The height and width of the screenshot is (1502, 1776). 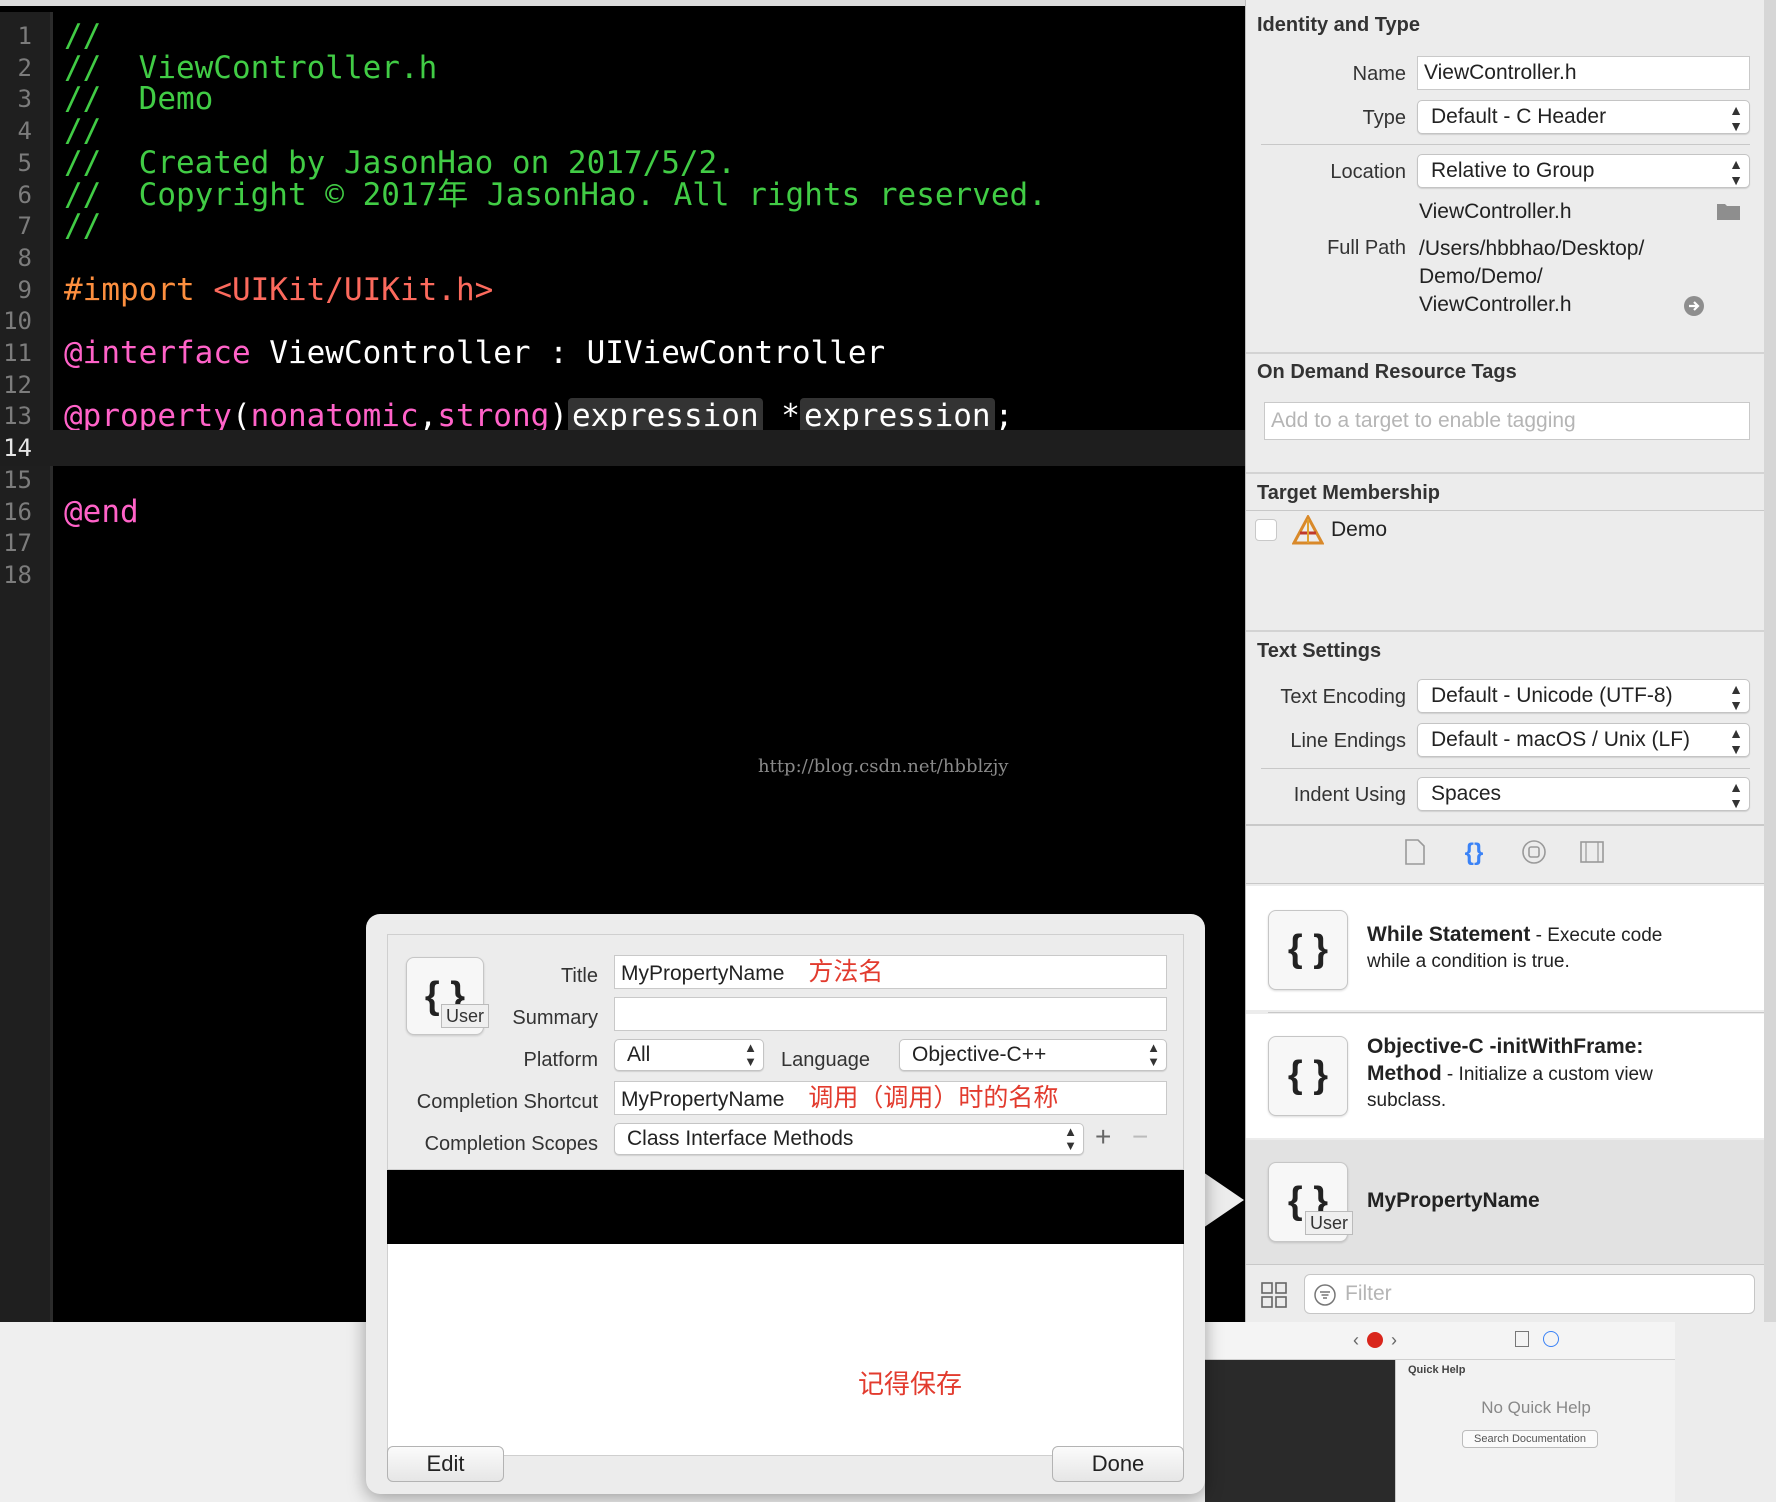 What do you see at coordinates (622, 575) in the screenshot?
I see `code-line: 18` at bounding box center [622, 575].